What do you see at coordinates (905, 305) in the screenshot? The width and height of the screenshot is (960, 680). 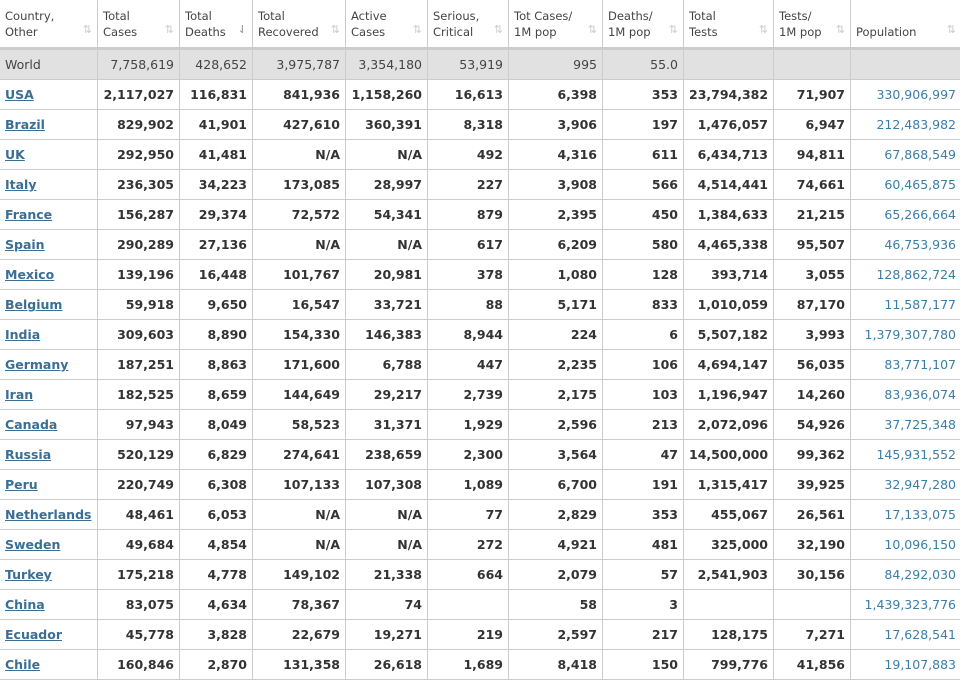 I see `value-cell: 11,587,177` at bounding box center [905, 305].